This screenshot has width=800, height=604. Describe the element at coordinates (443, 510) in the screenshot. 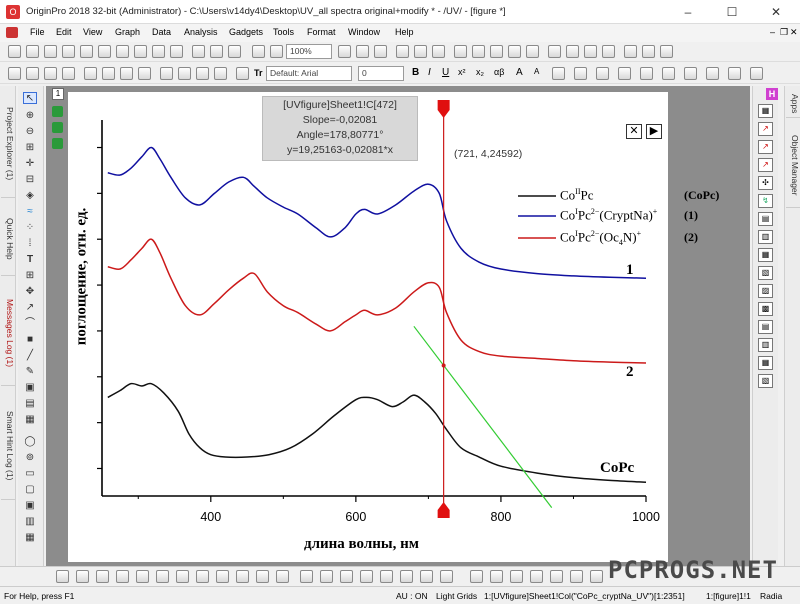

I see `cursor-bottom-handle` at that location.